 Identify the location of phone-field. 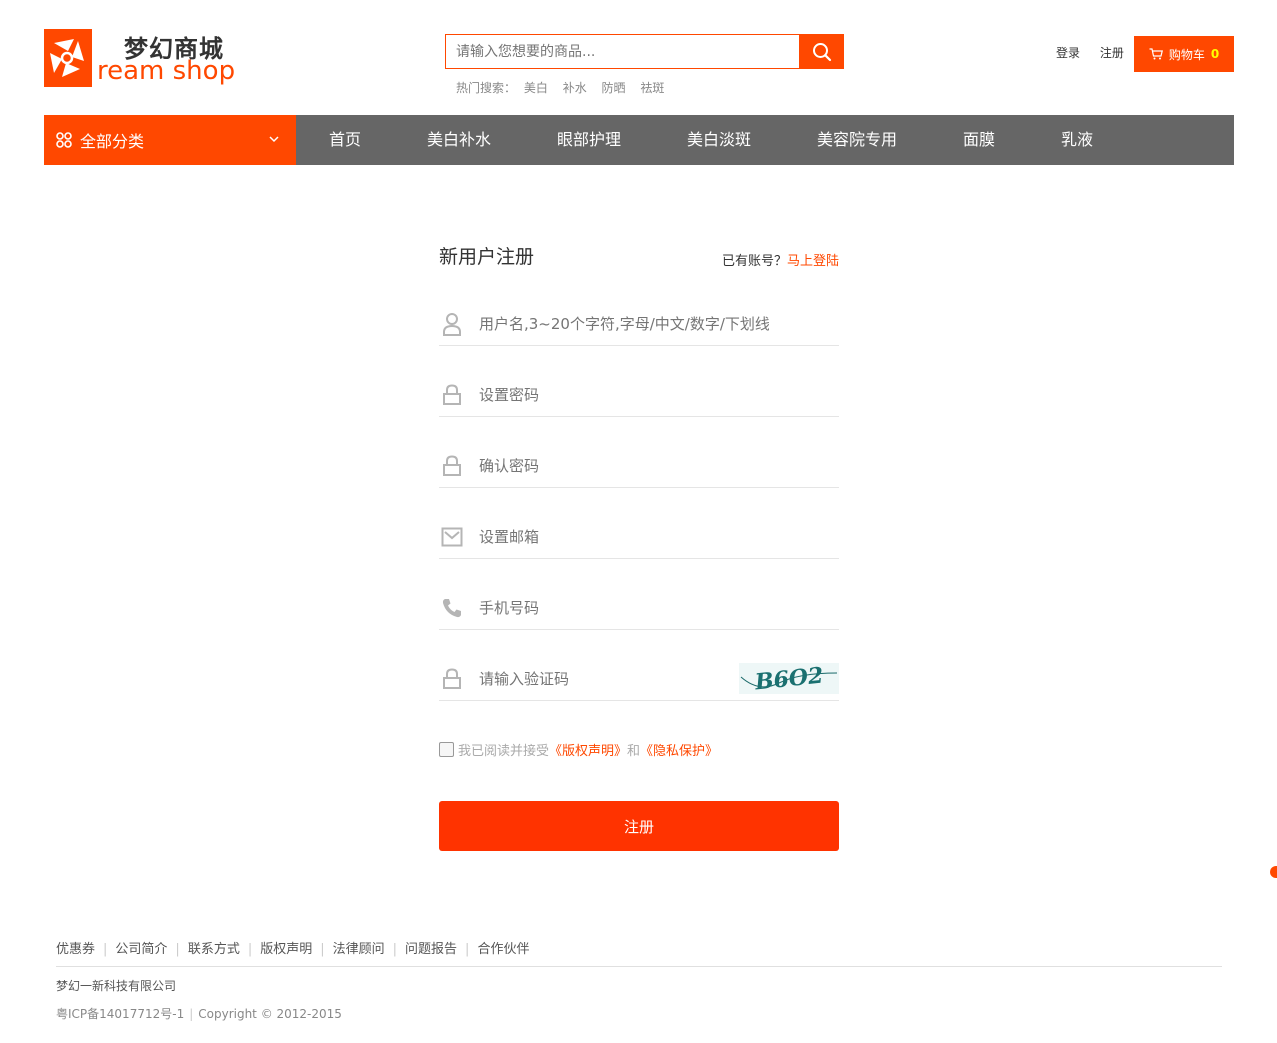
(639, 607).